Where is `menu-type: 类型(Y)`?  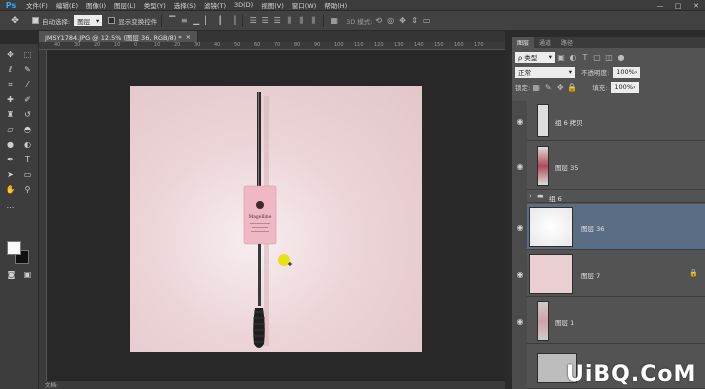
menu-type: 类型(Y) is located at coordinates (155, 5).